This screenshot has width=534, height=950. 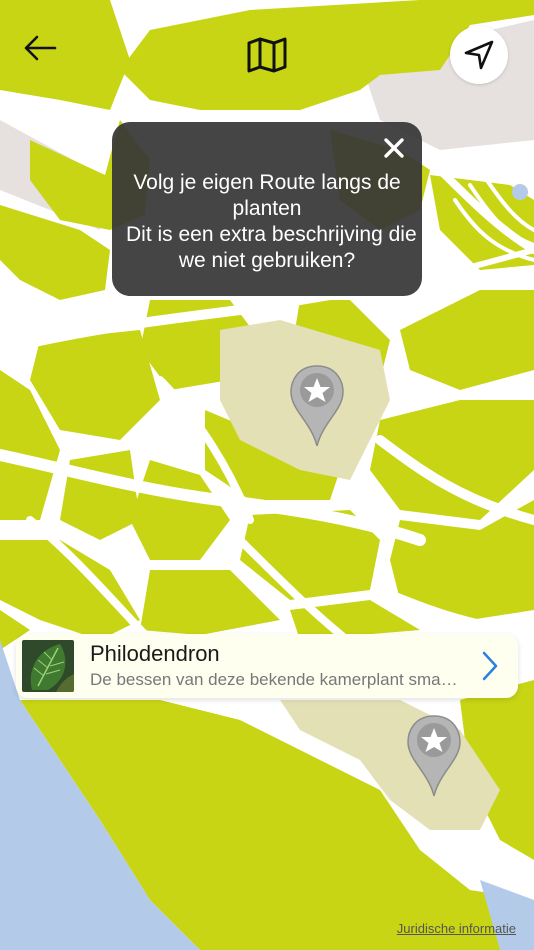 I want to click on popup-line: Volg je eigen Route langs de, so click(x=267, y=182).